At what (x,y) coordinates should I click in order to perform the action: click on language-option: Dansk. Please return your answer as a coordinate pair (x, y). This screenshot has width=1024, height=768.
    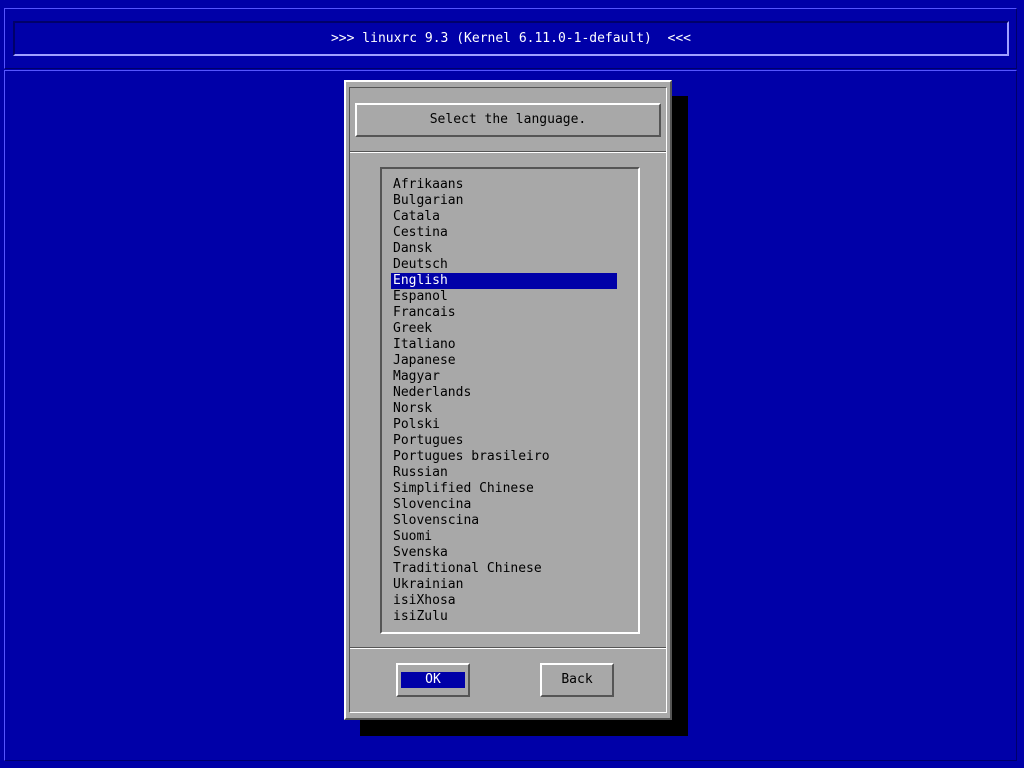
    Looking at the image, I should click on (504, 249).